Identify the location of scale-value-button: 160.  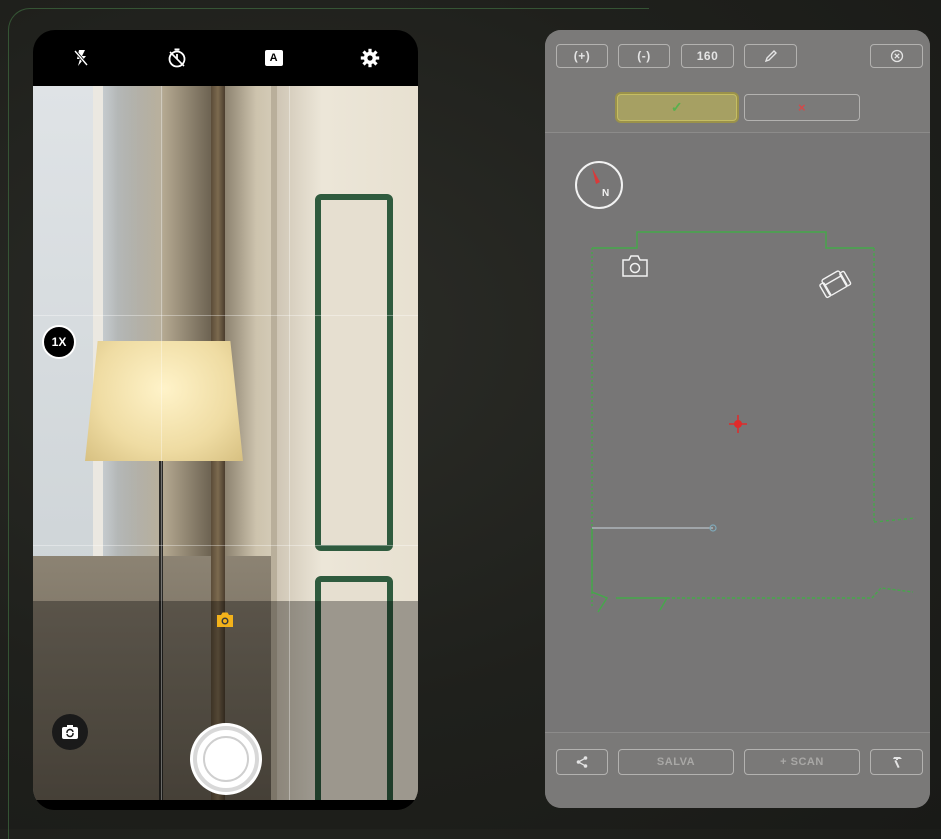
(707, 56).